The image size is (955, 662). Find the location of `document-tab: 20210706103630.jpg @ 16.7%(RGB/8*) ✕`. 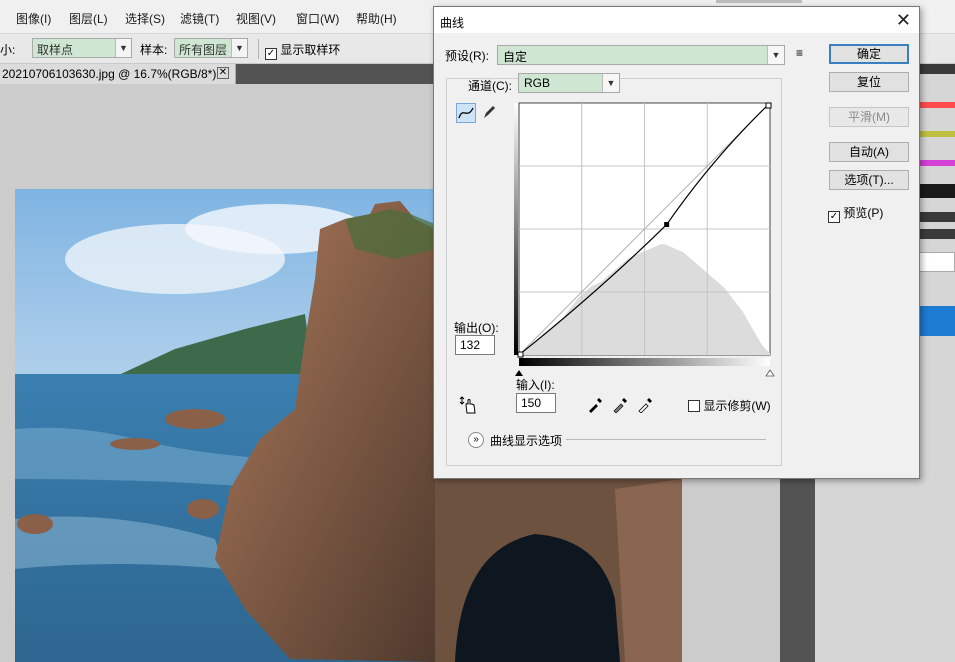

document-tab: 20210706103630.jpg @ 16.7%(RGB/8*) ✕ is located at coordinates (118, 74).